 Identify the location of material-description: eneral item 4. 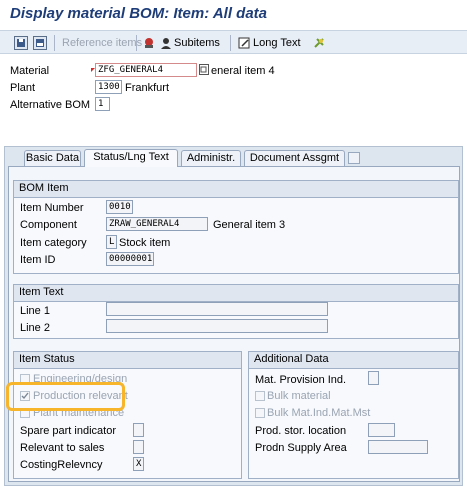
(243, 71).